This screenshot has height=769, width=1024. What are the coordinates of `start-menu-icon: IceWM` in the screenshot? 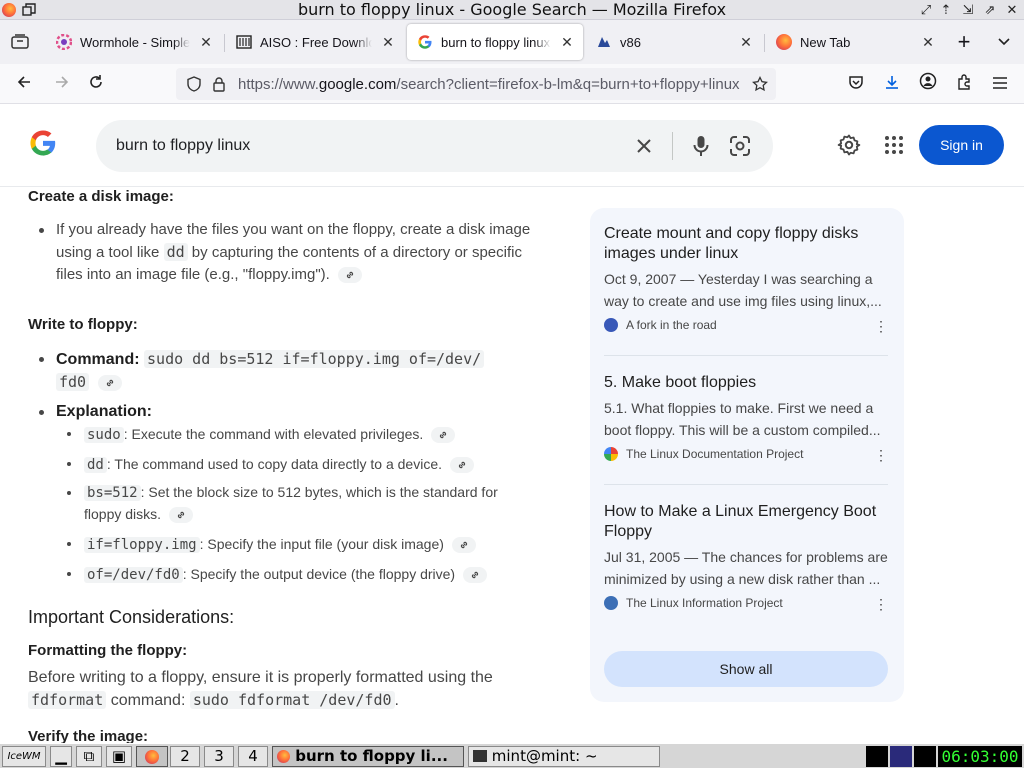 It's located at (24, 756).